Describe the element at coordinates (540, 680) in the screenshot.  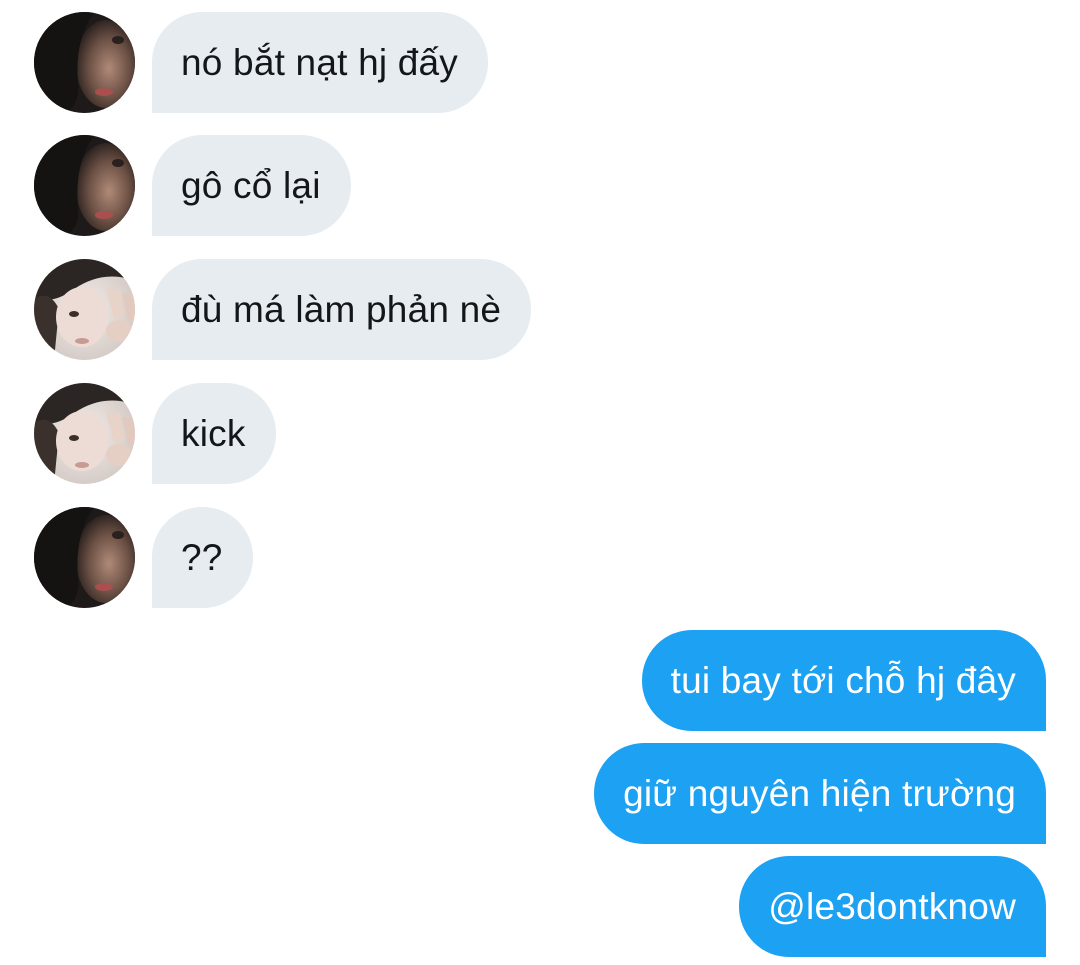
I see `message-row: tui bay tới chỗ hj đây` at that location.